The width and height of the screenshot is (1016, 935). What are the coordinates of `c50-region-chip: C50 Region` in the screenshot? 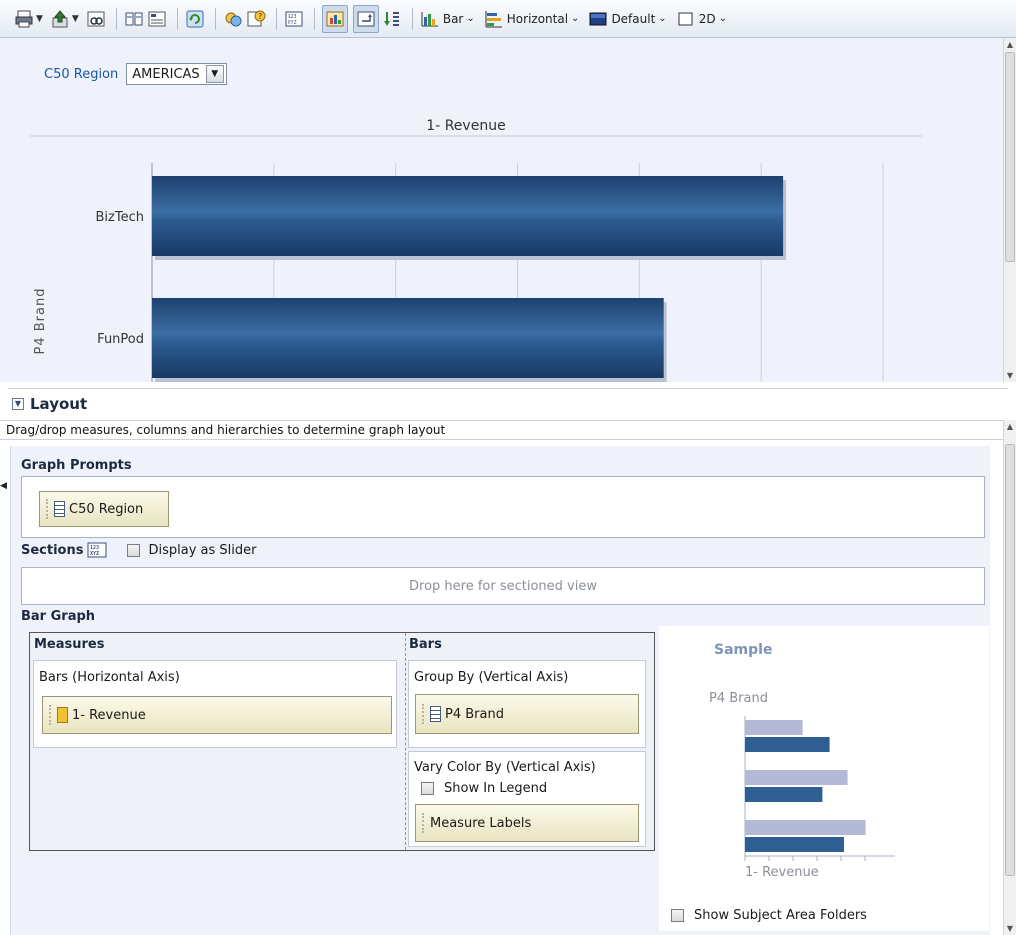 It's located at (104, 509).